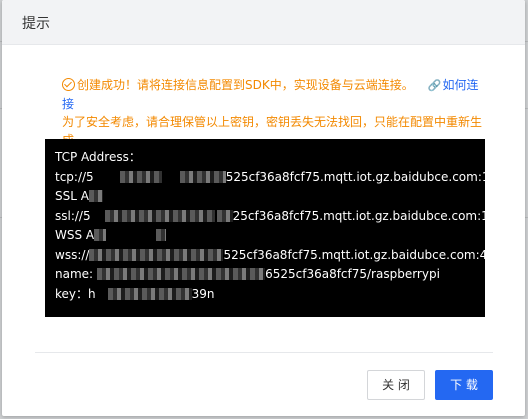  I want to click on dialog-header: 提示, so click(263, 22).